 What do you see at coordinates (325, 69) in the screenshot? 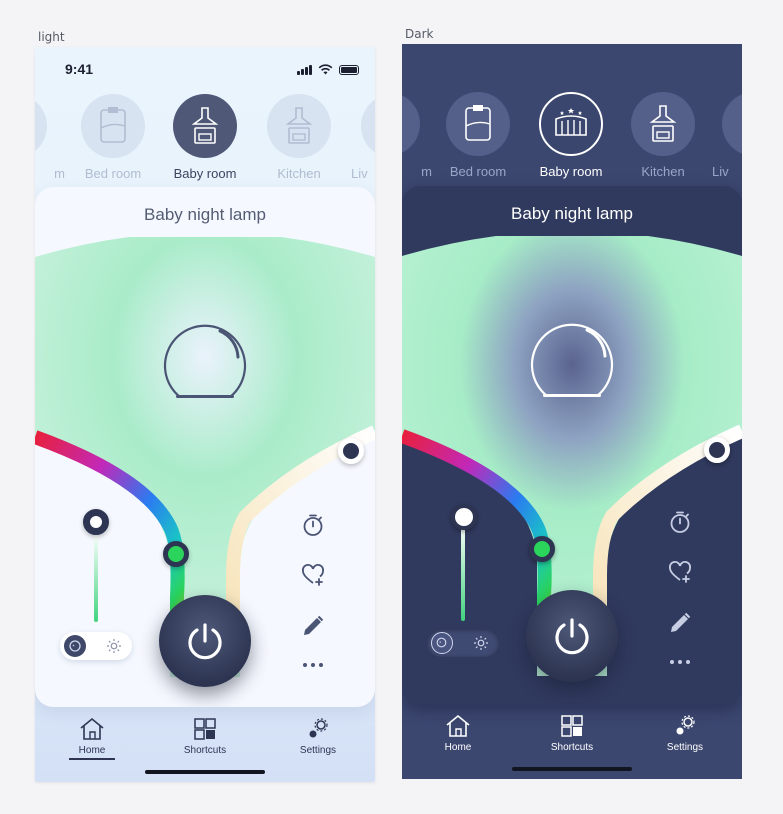
I see `wifi-icon` at bounding box center [325, 69].